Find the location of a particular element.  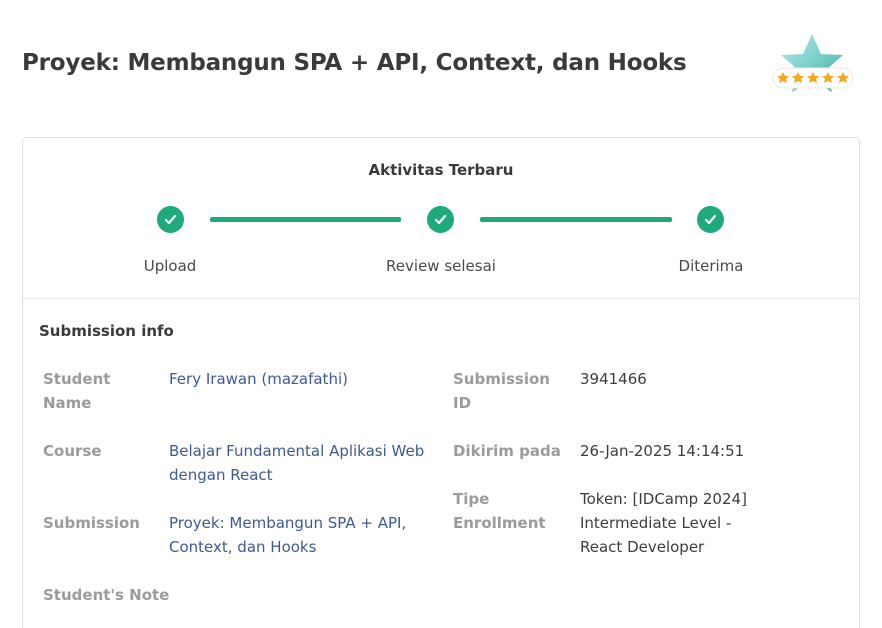

step-upload-check-icon is located at coordinates (170, 219).